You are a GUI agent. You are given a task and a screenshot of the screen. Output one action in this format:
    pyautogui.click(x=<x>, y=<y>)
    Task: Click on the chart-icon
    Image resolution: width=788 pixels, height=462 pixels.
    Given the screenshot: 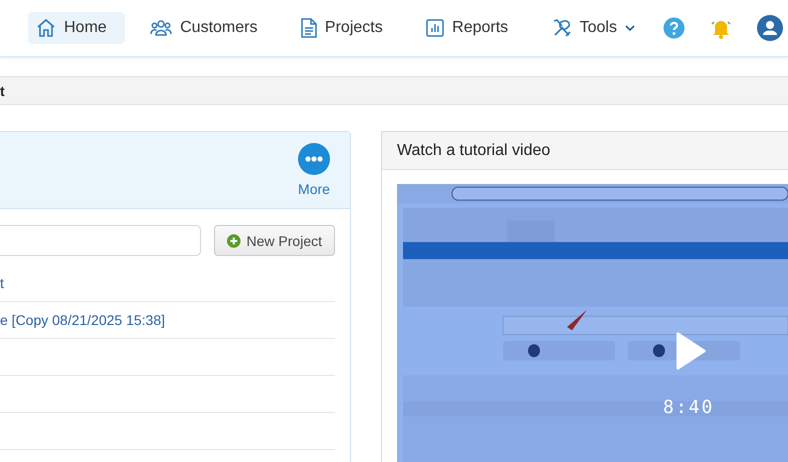 What is the action you would take?
    pyautogui.click(x=435, y=28)
    